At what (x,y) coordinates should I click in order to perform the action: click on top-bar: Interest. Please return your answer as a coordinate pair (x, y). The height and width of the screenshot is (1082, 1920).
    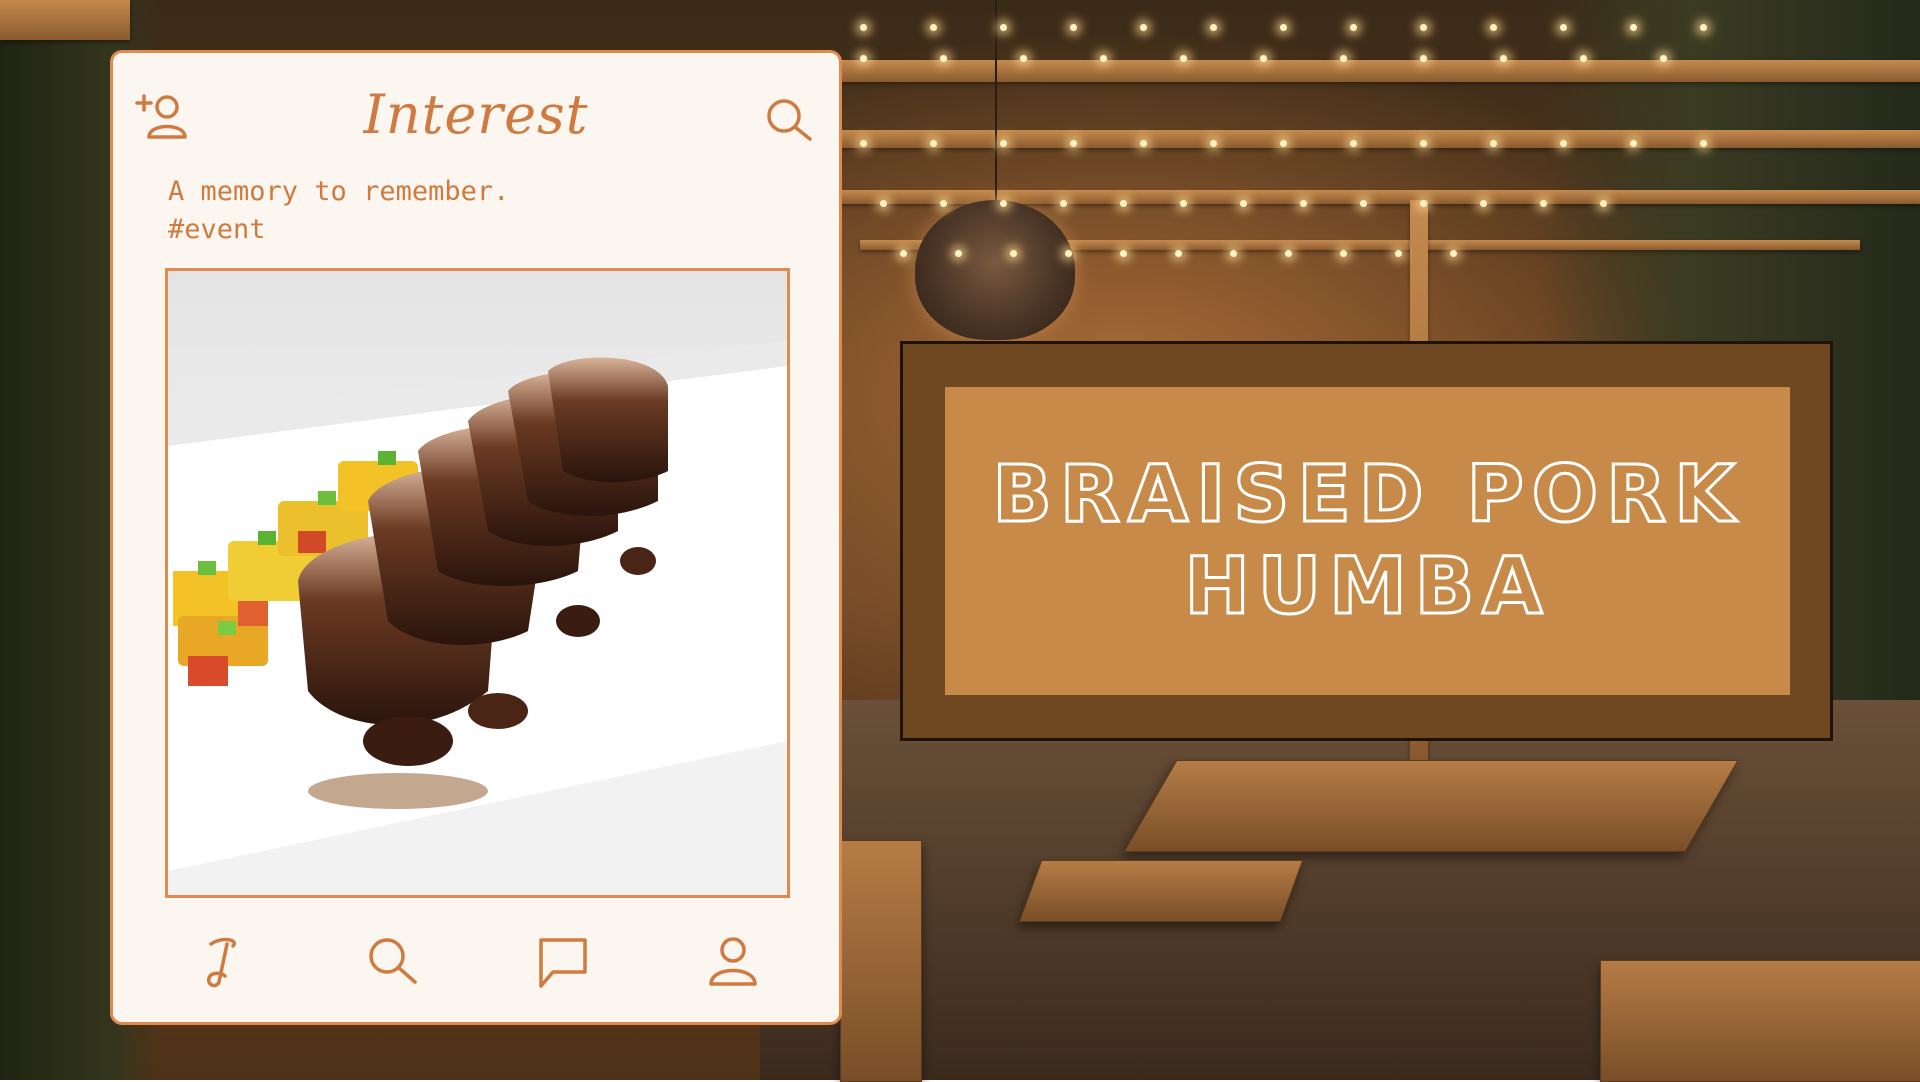
    Looking at the image, I should click on (476, 118).